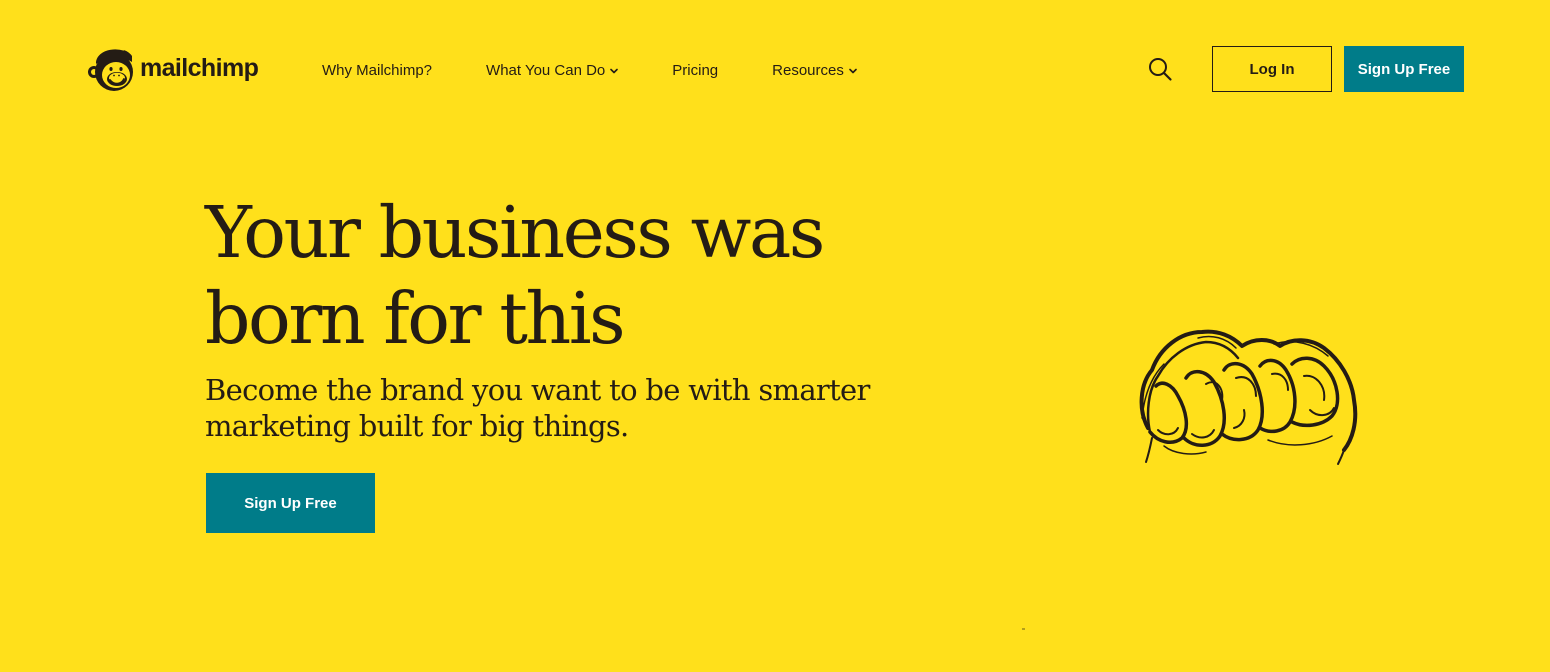 The width and height of the screenshot is (1550, 672). What do you see at coordinates (1272, 69) in the screenshot?
I see `login-button: Log In` at bounding box center [1272, 69].